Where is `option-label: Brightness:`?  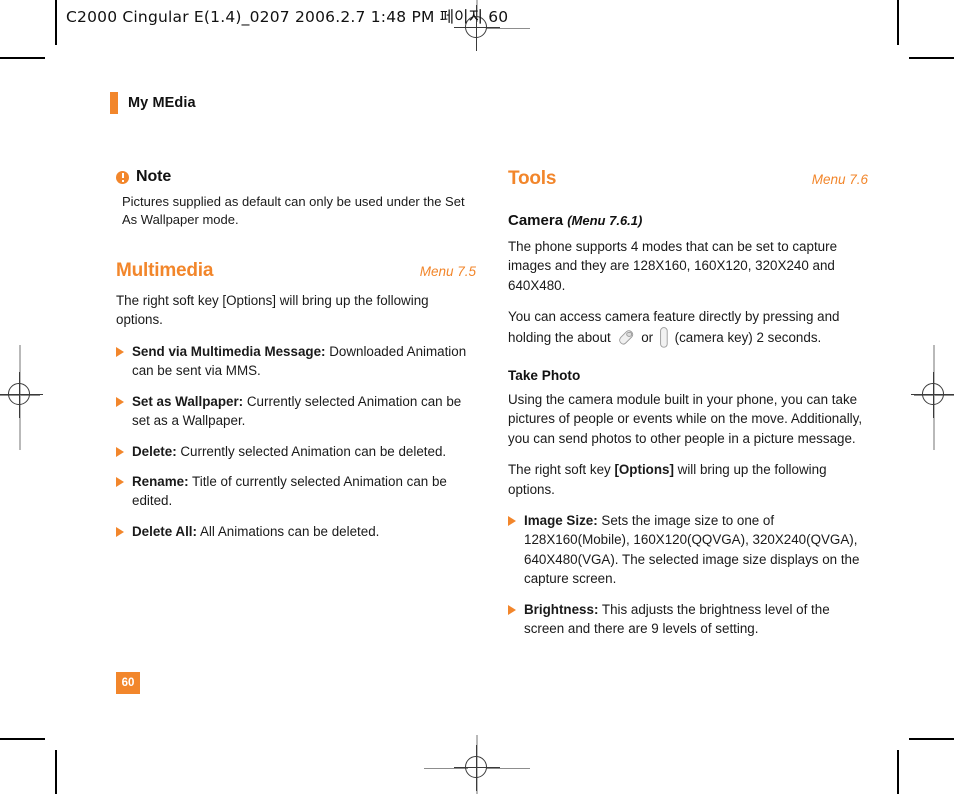 option-label: Brightness: is located at coordinates (561, 609).